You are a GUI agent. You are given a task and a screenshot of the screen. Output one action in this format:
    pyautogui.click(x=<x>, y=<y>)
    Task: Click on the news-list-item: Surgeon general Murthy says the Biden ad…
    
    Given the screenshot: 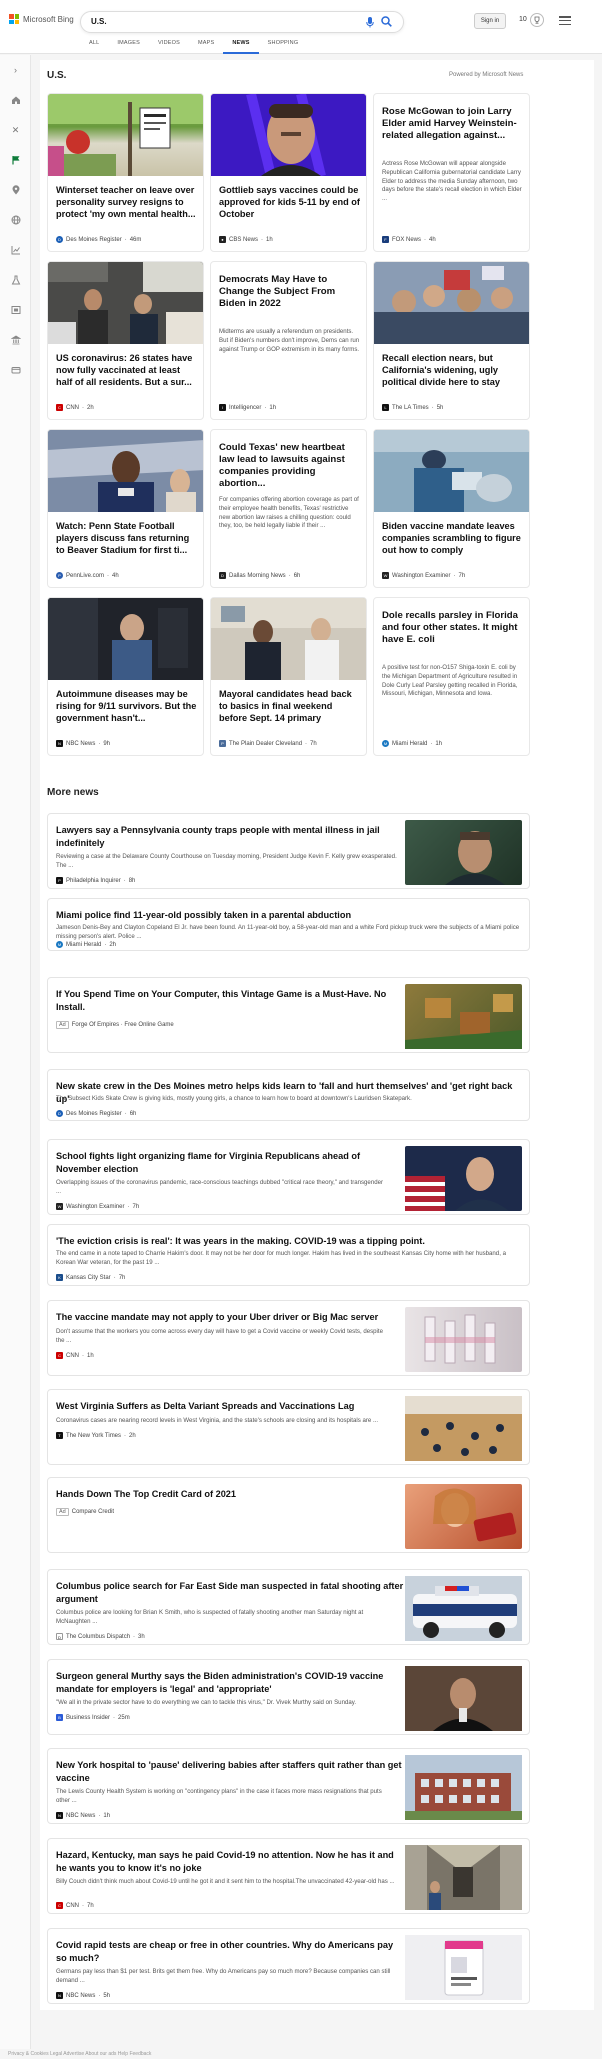 What is the action you would take?
    pyautogui.click(x=288, y=1697)
    